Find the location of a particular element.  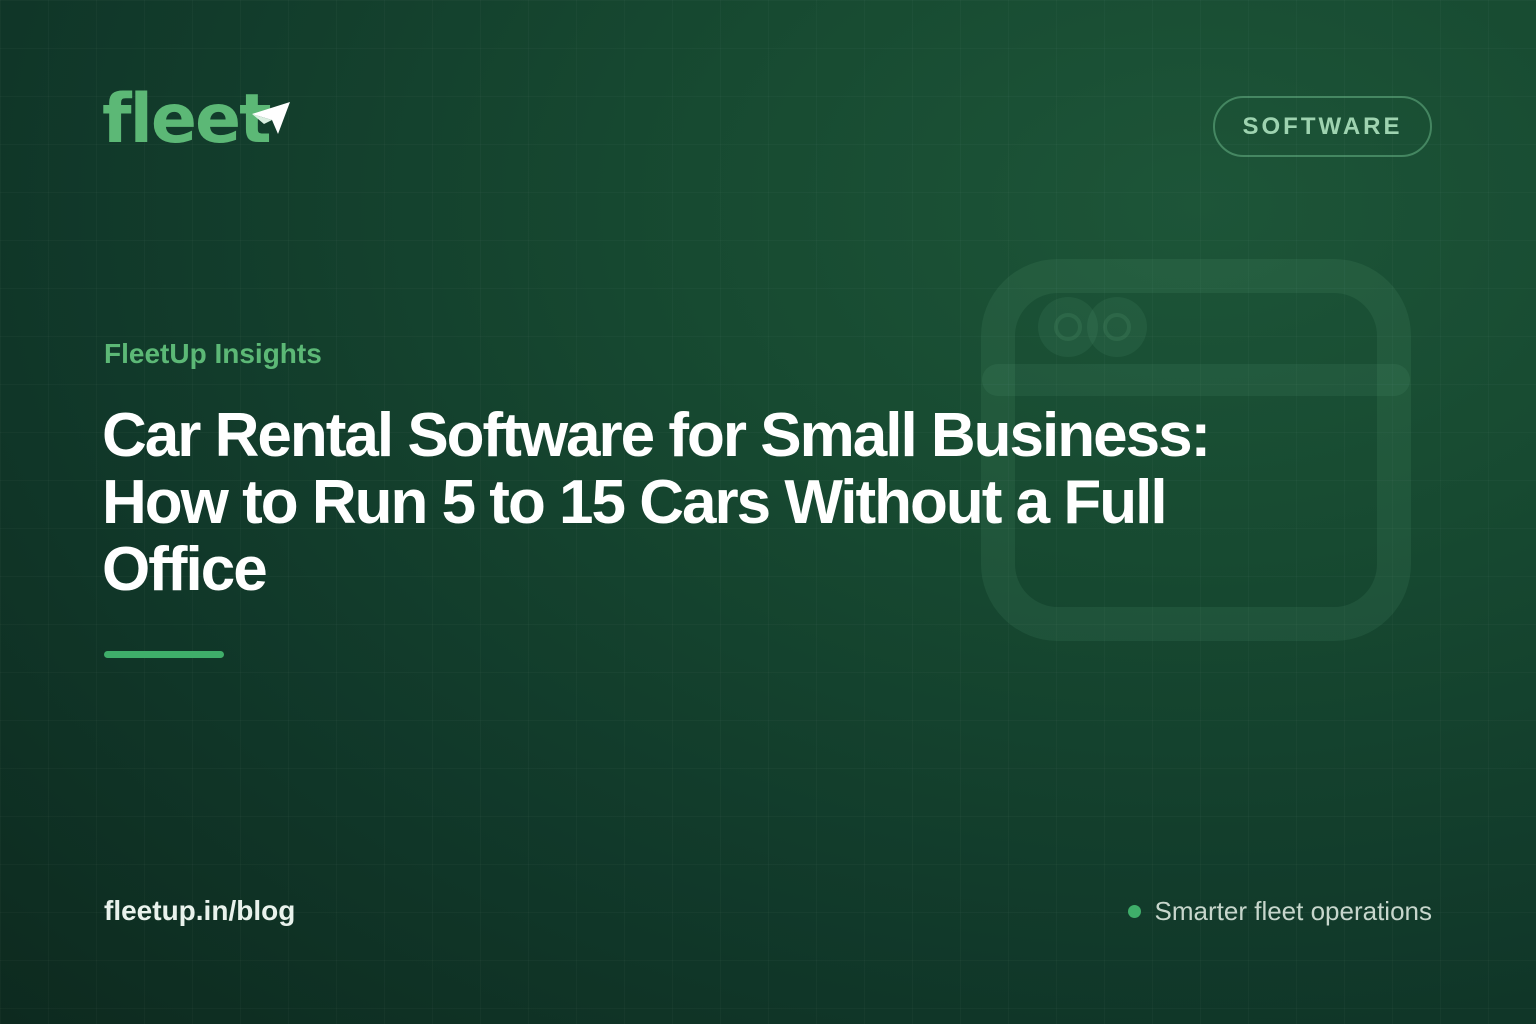

tagline: Smarter fleet operations is located at coordinates (1279, 911).